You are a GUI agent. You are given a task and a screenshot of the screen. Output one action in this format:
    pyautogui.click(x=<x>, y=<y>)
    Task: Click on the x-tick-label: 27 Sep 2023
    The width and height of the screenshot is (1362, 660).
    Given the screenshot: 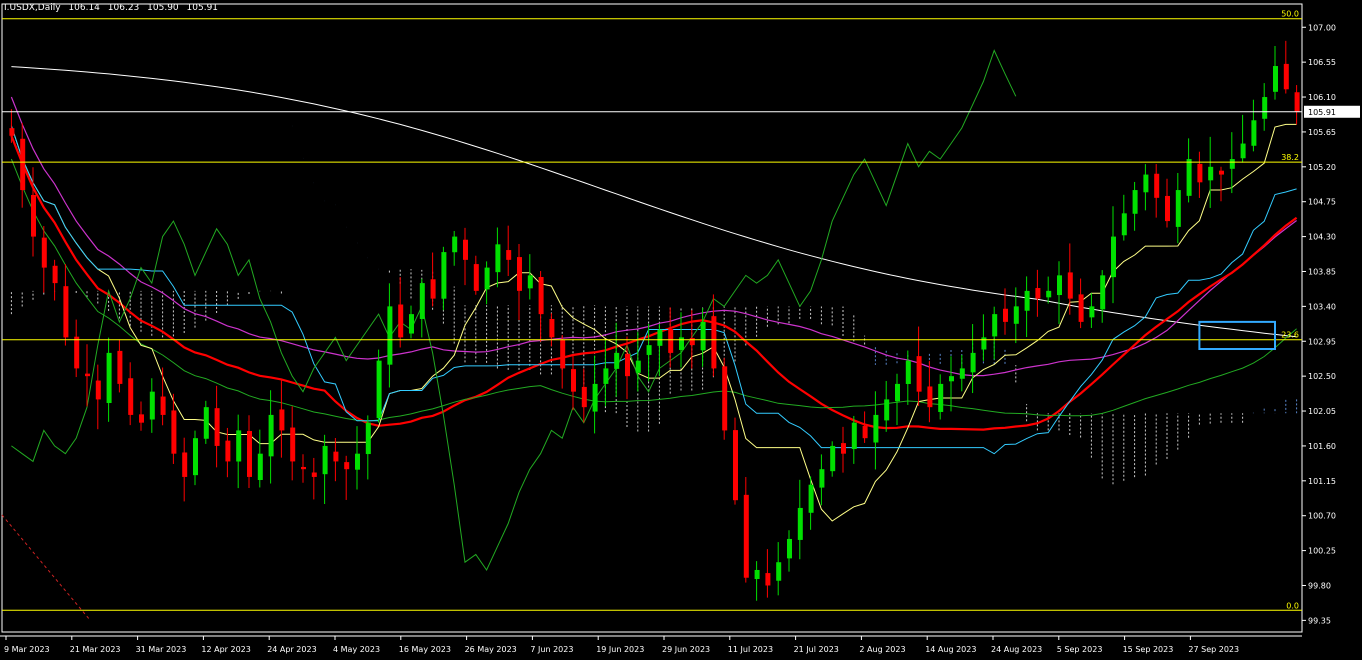 What is the action you would take?
    pyautogui.click(x=1213, y=649)
    